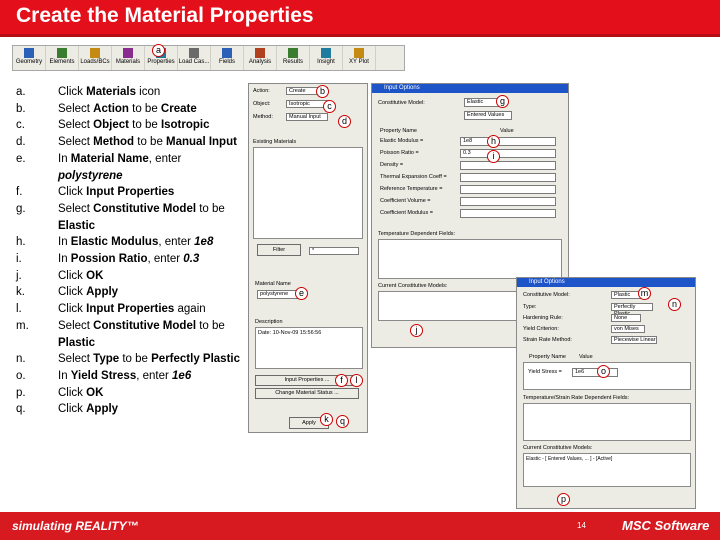 The width and height of the screenshot is (720, 540). Describe the element at coordinates (309, 348) in the screenshot. I see `description-textarea: Date: 10-Nov-09 15:56:56` at that location.